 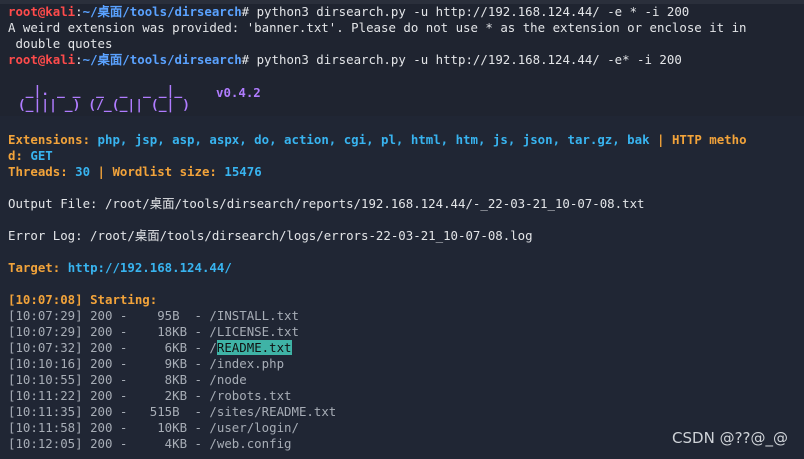 I want to click on result-path: - /INSTALL.txt, so click(x=243, y=315).